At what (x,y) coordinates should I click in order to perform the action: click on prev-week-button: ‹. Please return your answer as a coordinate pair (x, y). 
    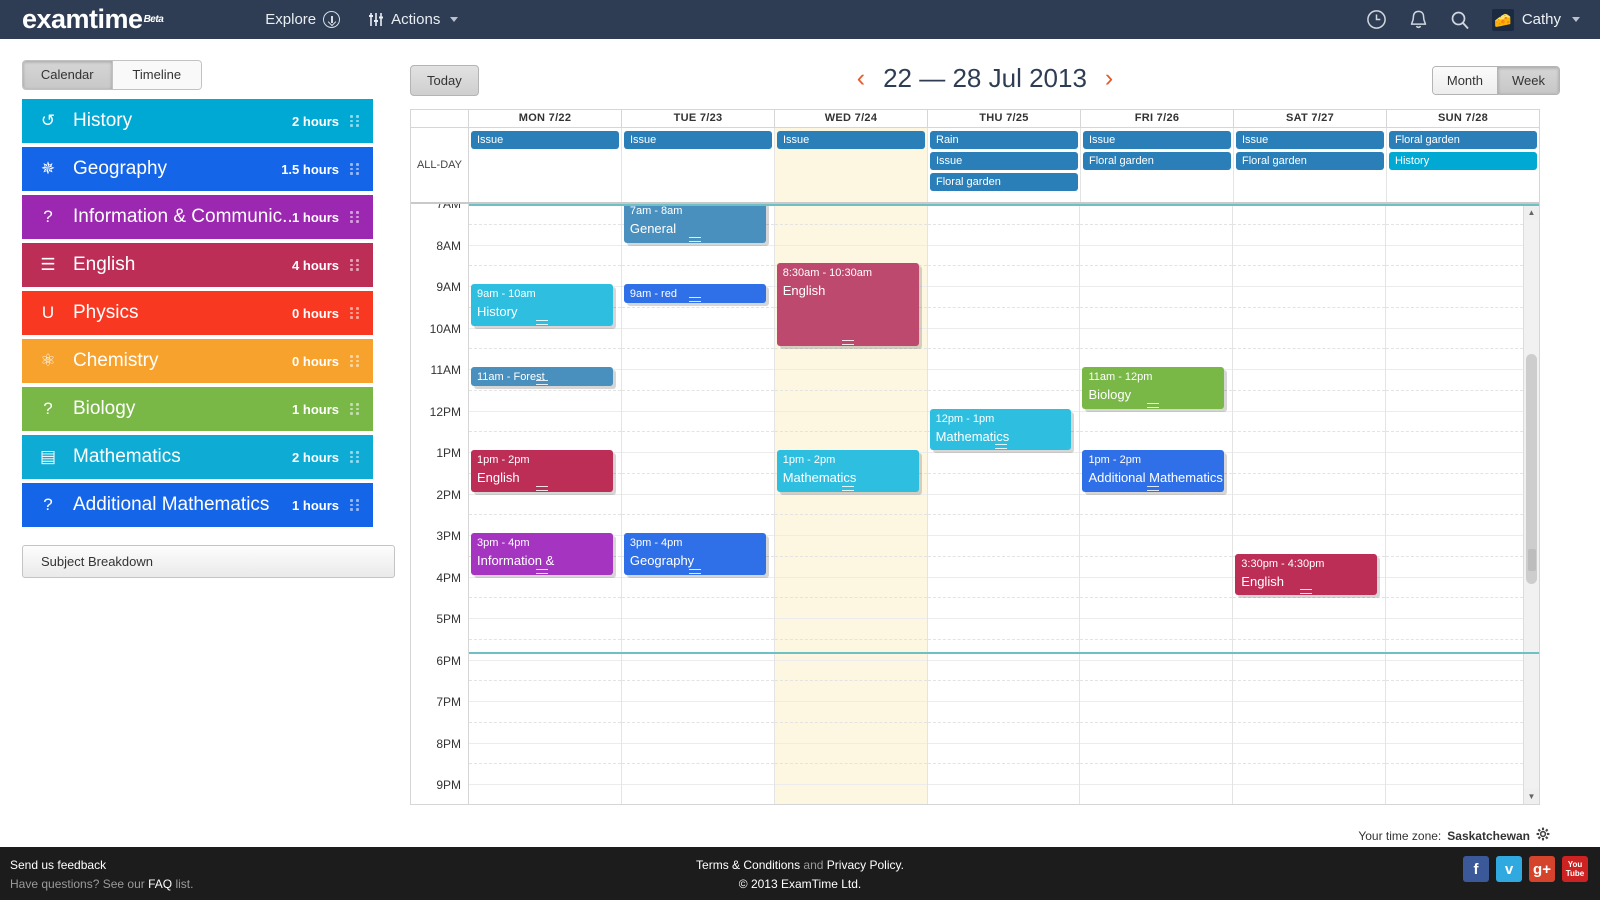
    Looking at the image, I should click on (861, 78).